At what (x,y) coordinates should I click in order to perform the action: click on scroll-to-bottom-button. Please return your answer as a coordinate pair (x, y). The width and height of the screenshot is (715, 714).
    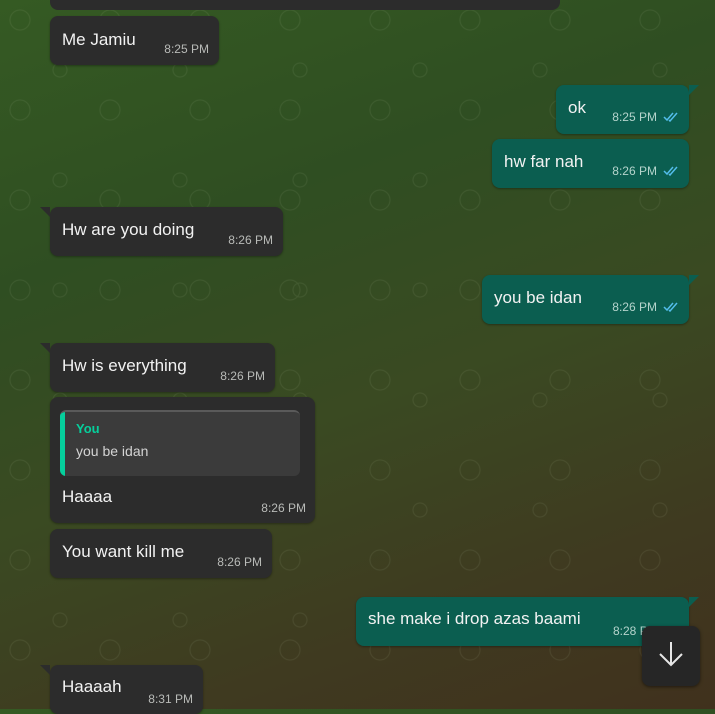
    Looking at the image, I should click on (671, 656).